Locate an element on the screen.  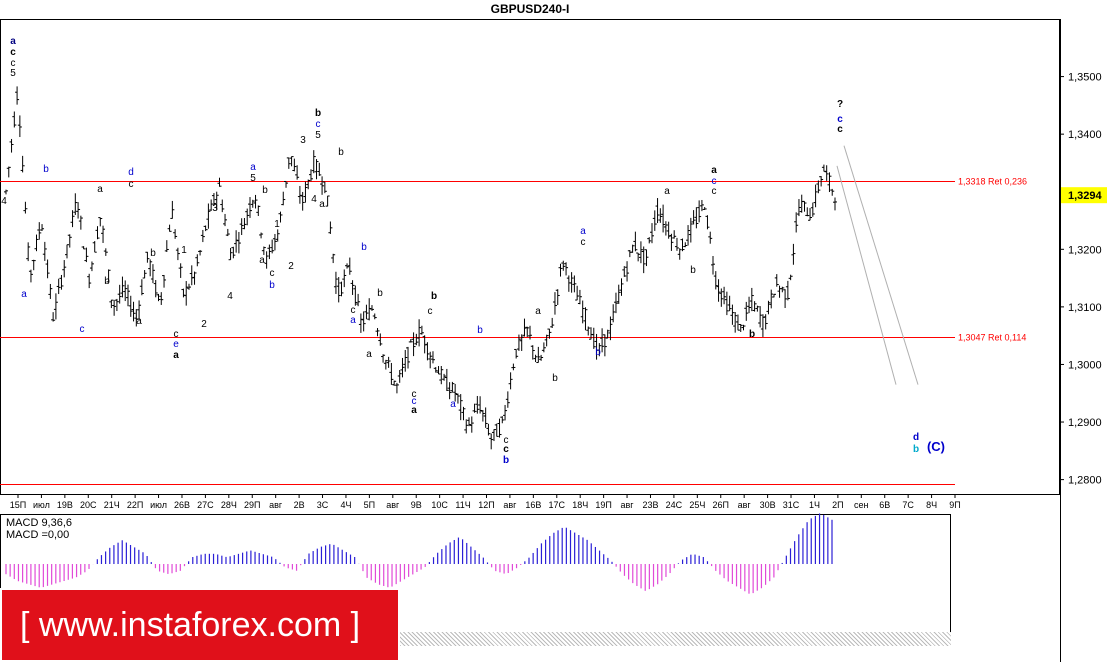
time-tick-label: 23В is located at coordinates (650, 505).